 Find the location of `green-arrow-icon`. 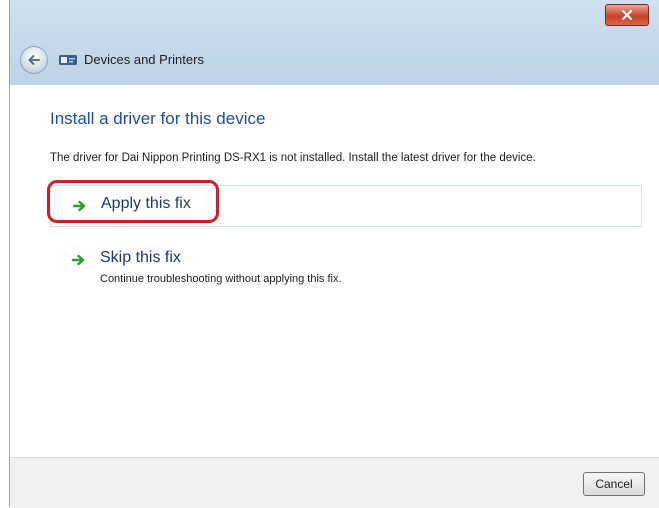

green-arrow-icon is located at coordinates (78, 260).